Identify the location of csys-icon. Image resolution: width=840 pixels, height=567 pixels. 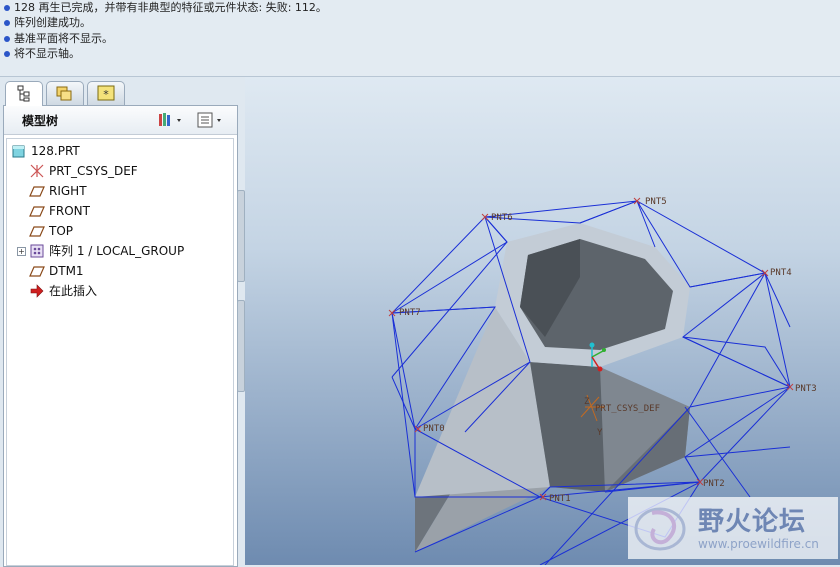
(37, 171).